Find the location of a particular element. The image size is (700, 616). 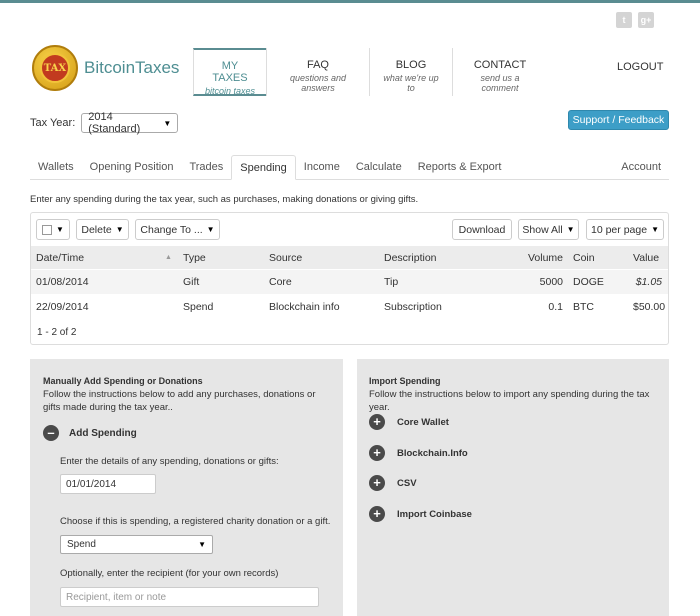

nav-contact: CONTACT send us a comment is located at coordinates (499, 72).